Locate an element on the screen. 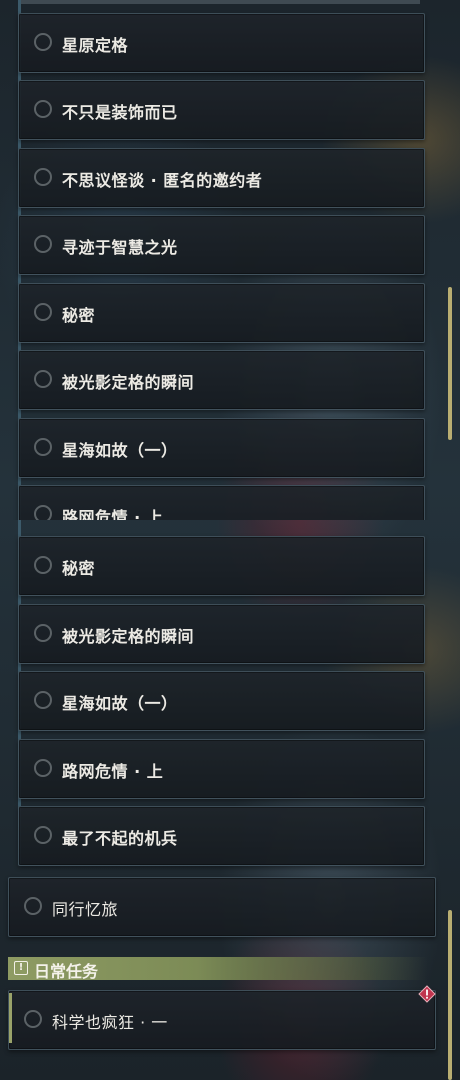  daily-quest-item: 科学也疯狂 · 一 is located at coordinates (222, 1020).